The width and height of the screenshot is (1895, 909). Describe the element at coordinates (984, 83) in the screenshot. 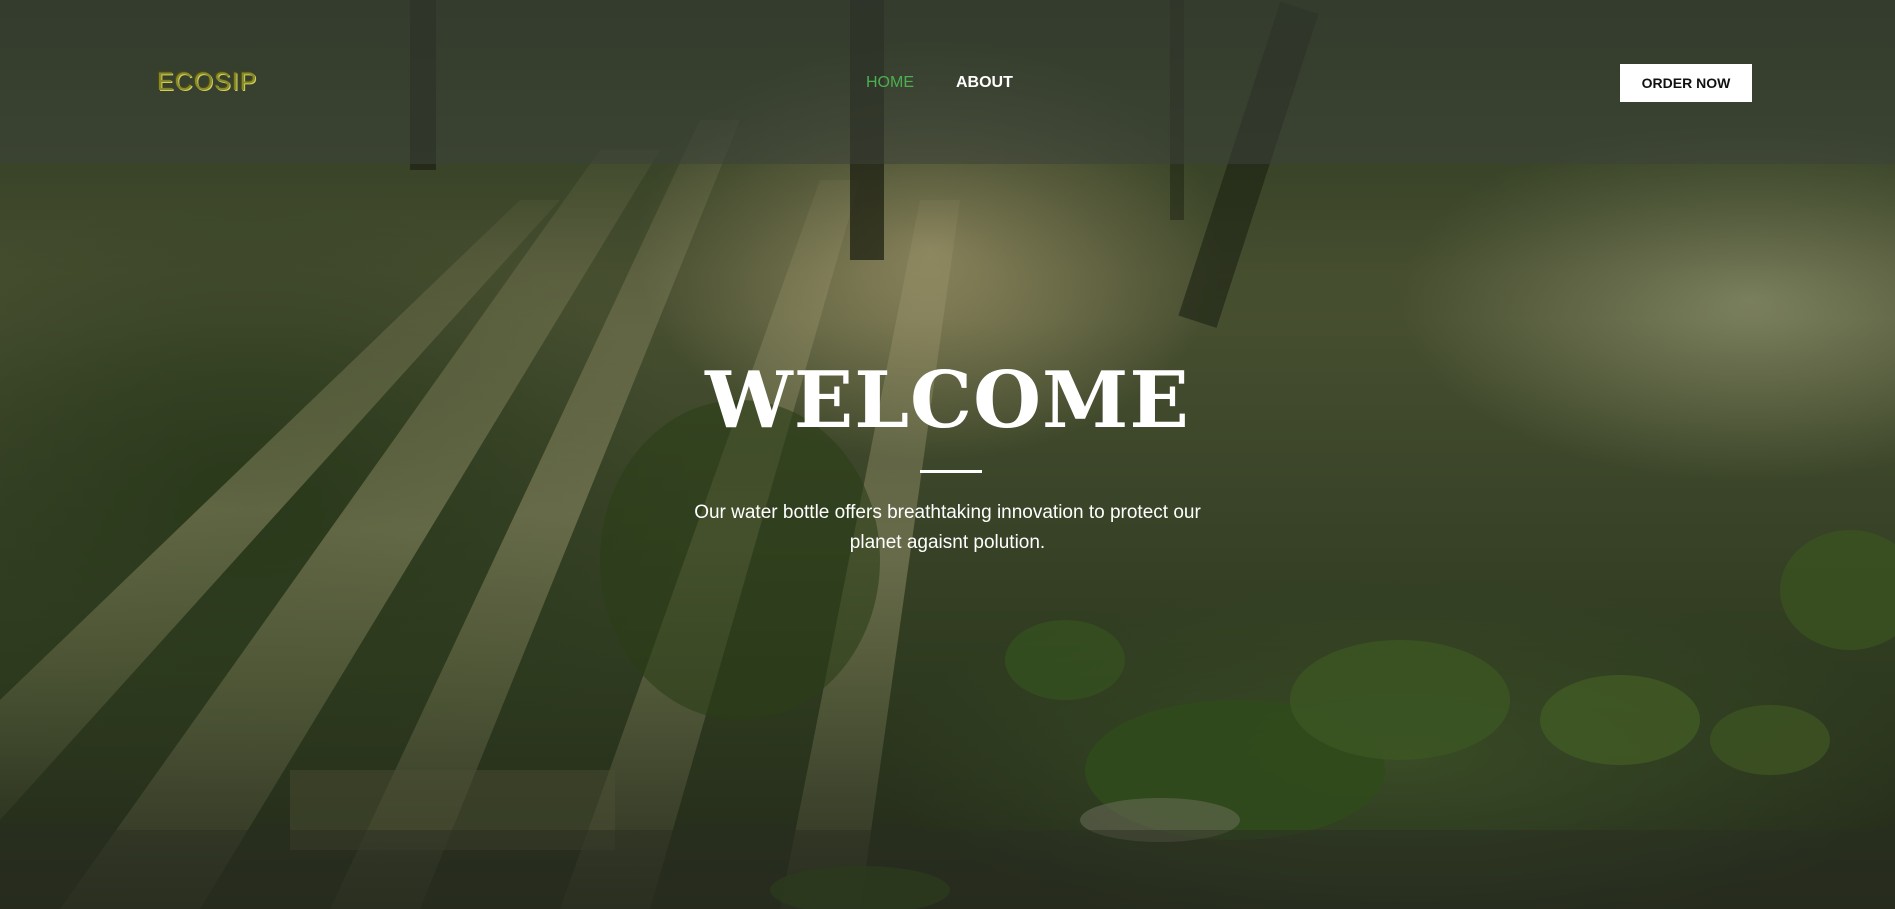

I see `nav-item-about: ABOUT` at that location.